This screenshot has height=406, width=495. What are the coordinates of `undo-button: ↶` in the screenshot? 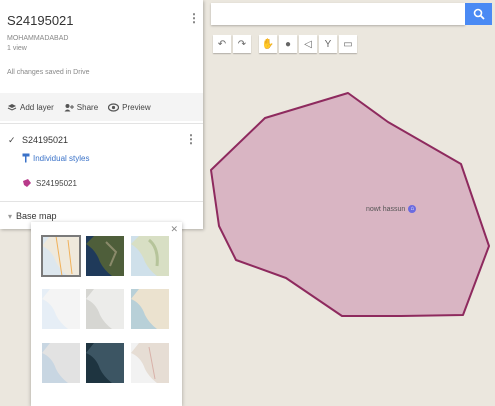 It's located at (222, 44).